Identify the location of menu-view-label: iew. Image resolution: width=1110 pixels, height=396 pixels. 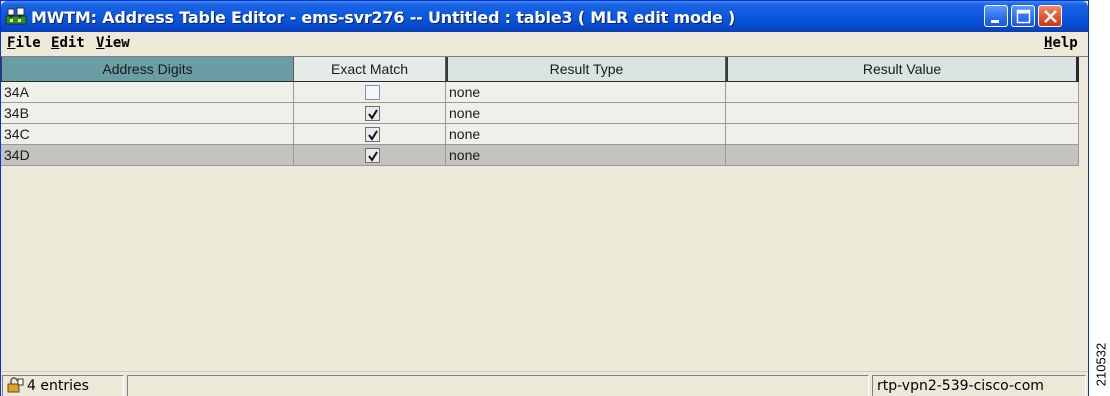
(117, 43).